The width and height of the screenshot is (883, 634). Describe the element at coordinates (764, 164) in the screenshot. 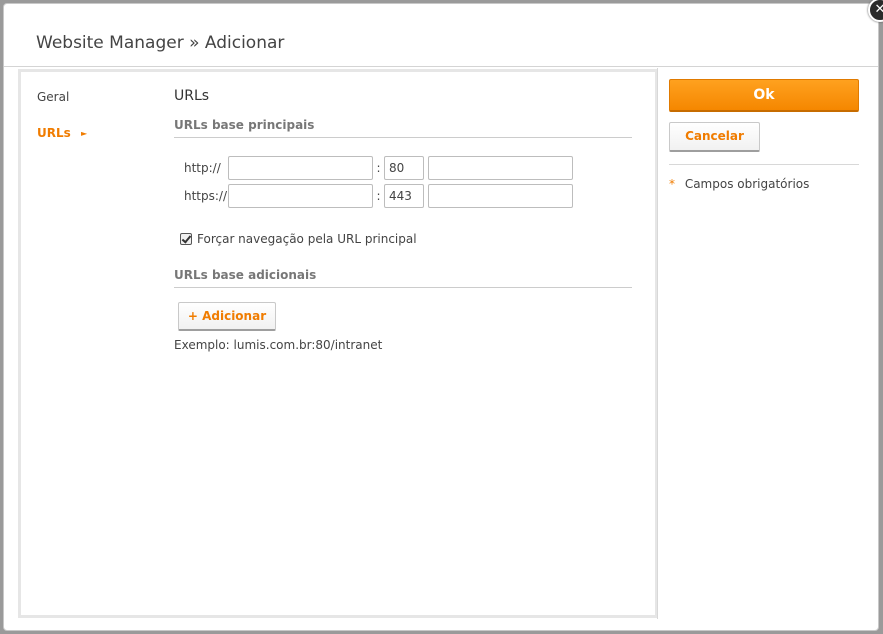

I see `divider` at that location.